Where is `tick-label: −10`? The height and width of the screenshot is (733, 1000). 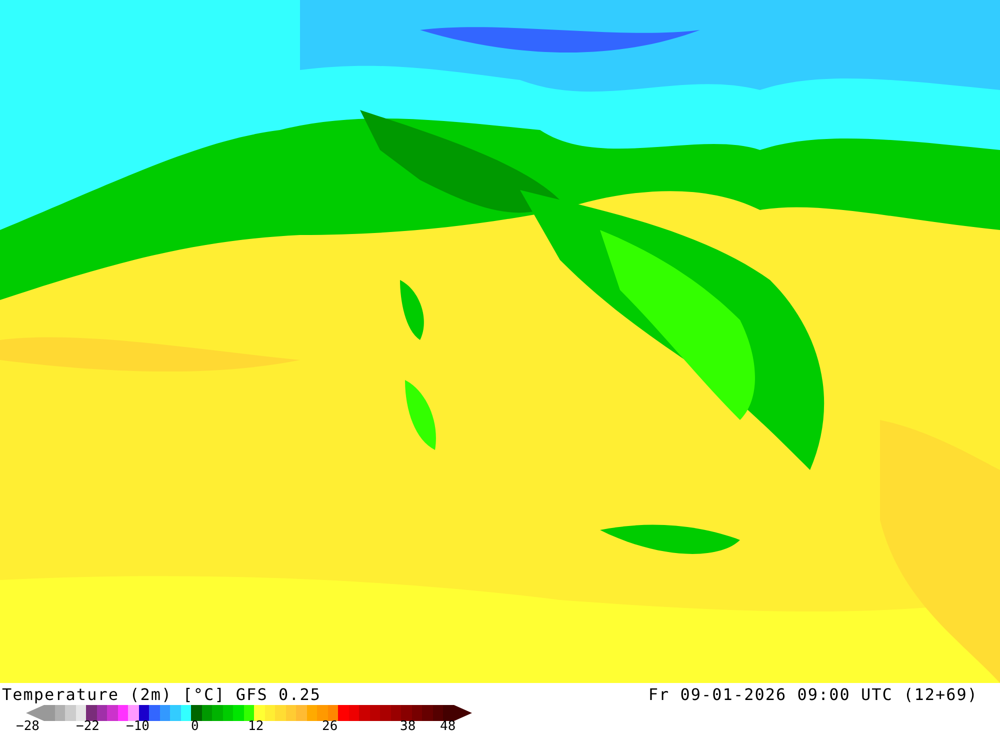 tick-label: −10 is located at coordinates (138, 726).